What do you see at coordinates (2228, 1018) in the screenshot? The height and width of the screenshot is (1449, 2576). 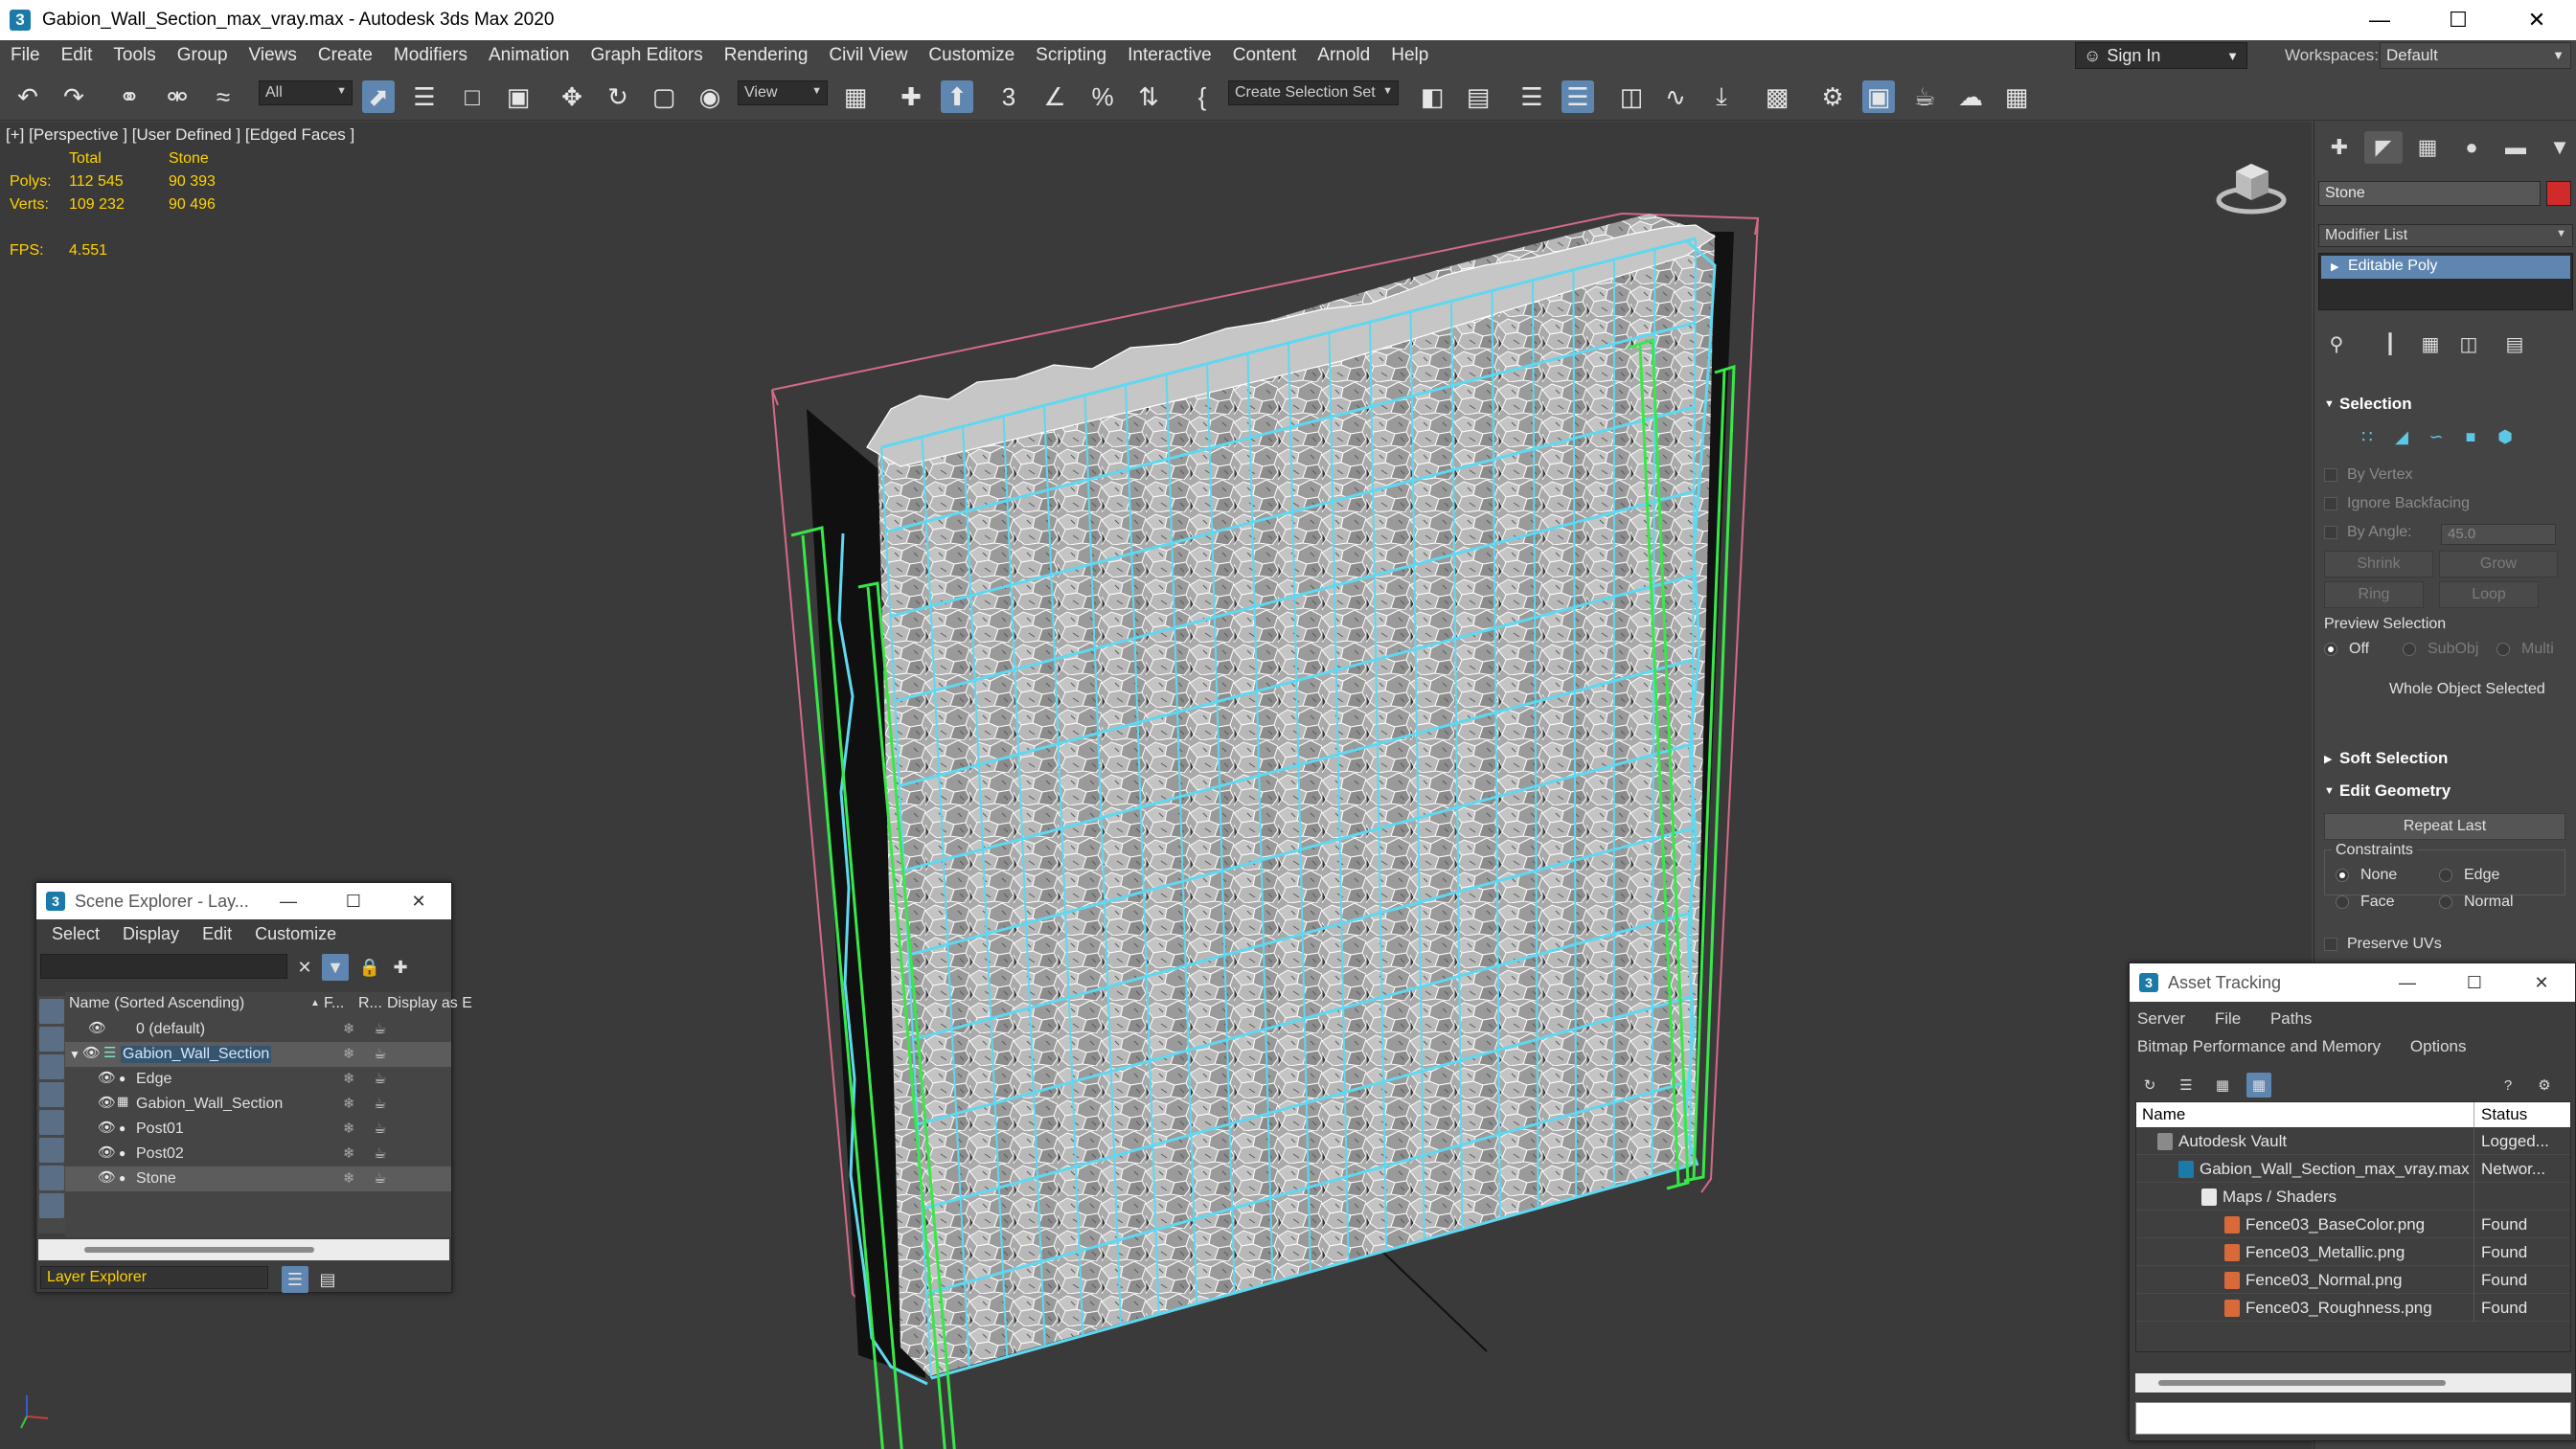 I see `asset-menu-file: File` at bounding box center [2228, 1018].